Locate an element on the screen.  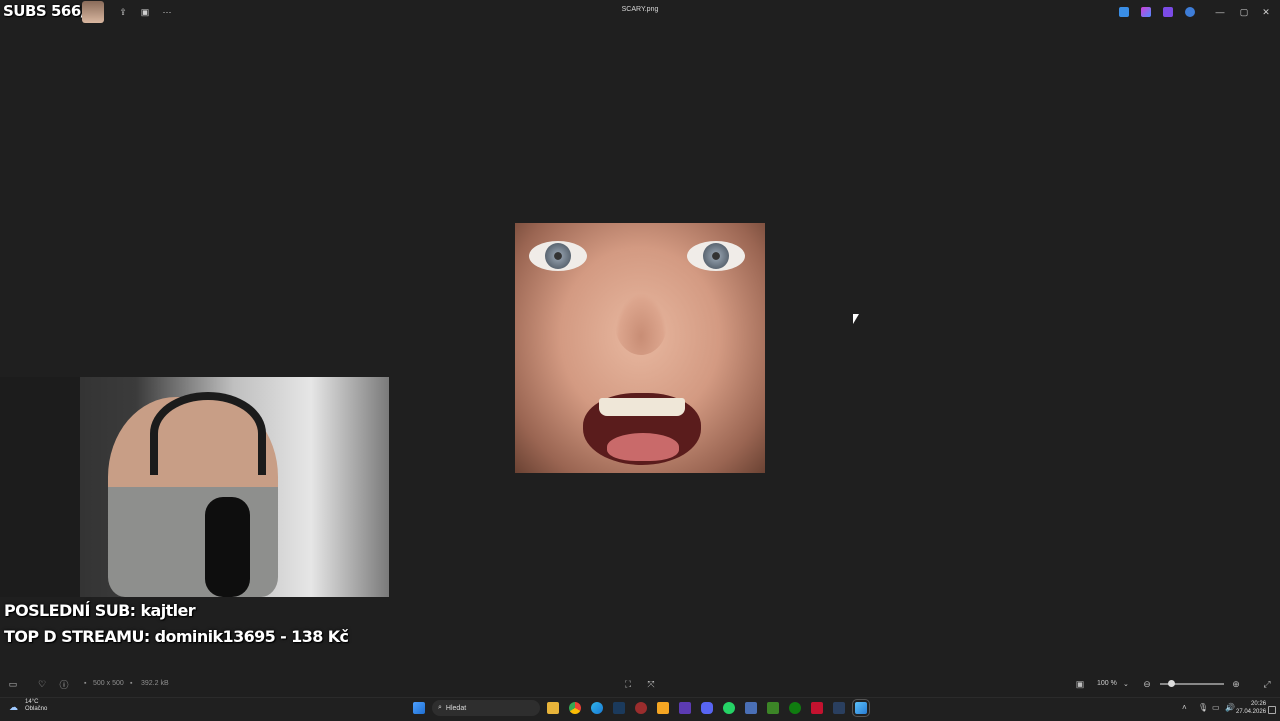
weather-temp: 14°C is located at coordinates (32, 702).